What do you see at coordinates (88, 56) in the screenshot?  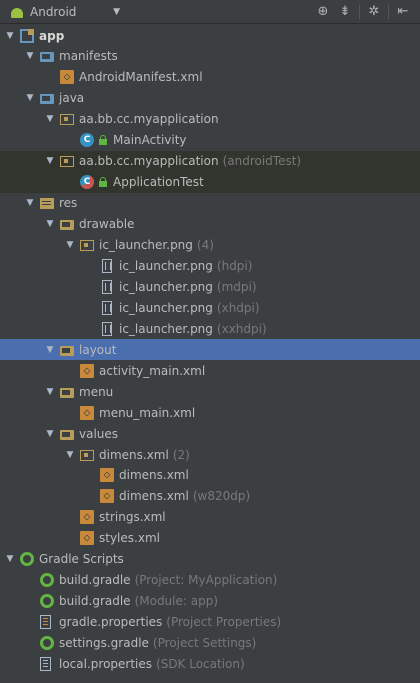 I see `tree-node-label: manifests` at bounding box center [88, 56].